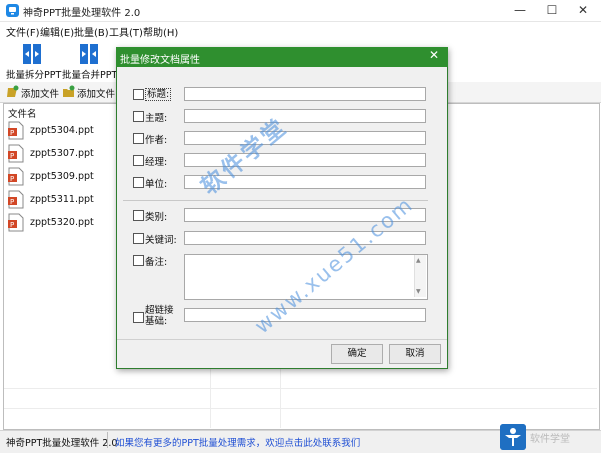 Image resolution: width=601 pixels, height=453 pixels. I want to click on category-label: 类别:, so click(156, 217).